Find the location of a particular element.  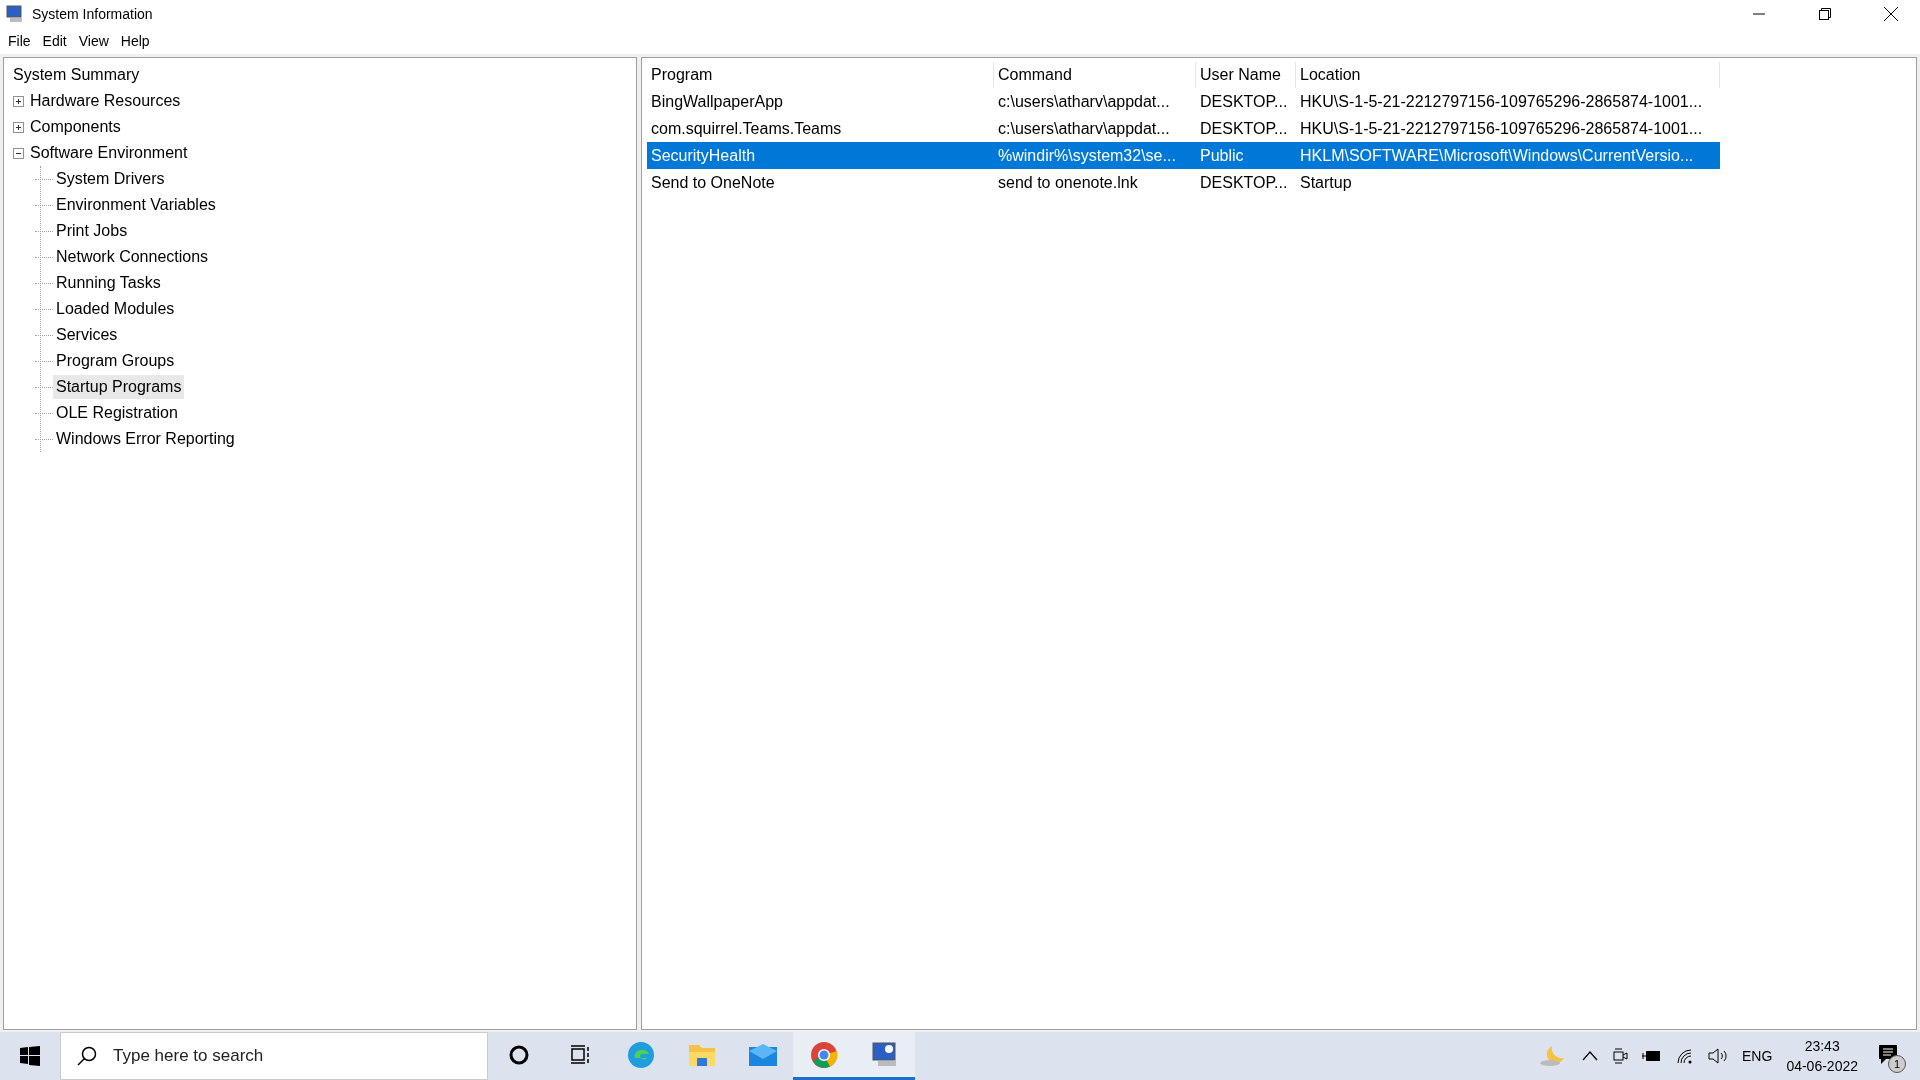

collapse-icon is located at coordinates (18, 153).